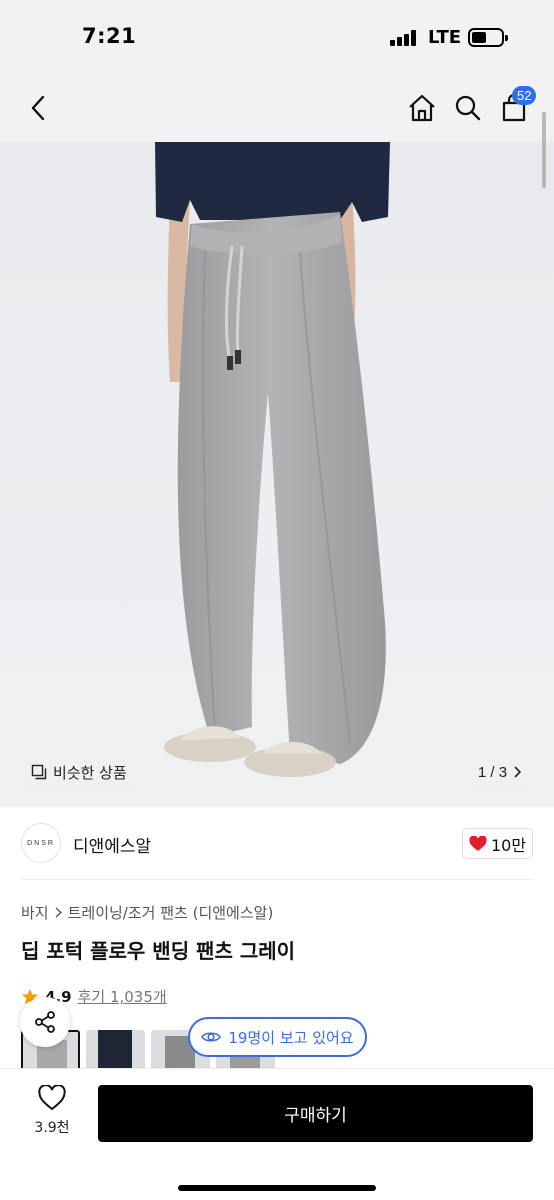 The image size is (554, 1200). Describe the element at coordinates (109, 36) in the screenshot. I see `status-time: 7:21` at that location.